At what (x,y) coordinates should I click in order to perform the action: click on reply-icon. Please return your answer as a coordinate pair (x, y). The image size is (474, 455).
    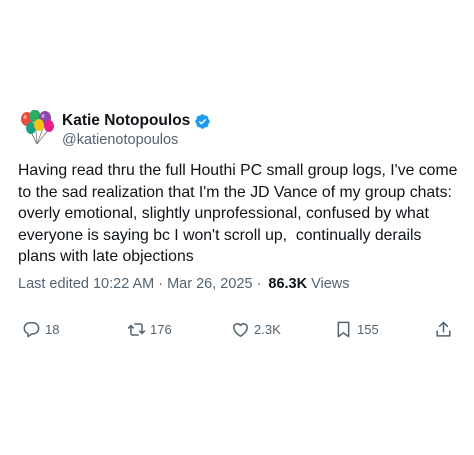
    Looking at the image, I should click on (31, 329).